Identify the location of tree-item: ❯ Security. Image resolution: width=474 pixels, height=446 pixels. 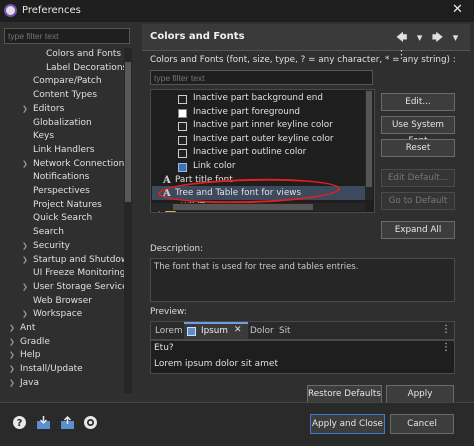
(46, 247).